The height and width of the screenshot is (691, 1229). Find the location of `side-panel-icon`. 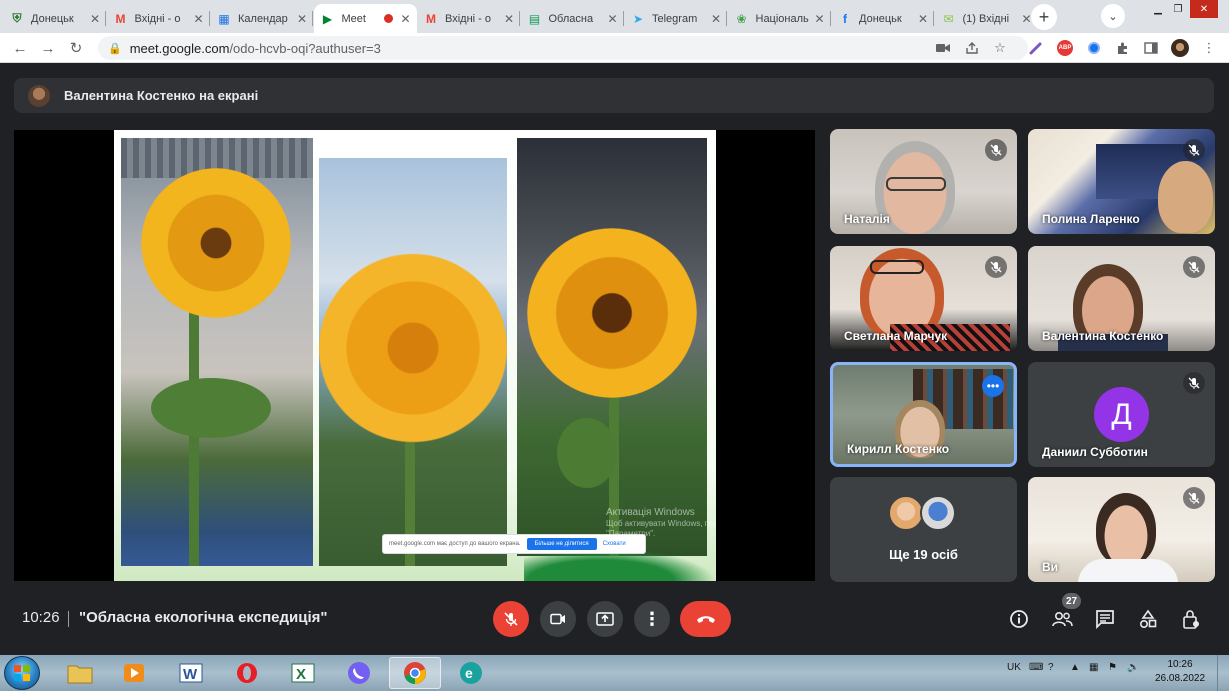

side-panel-icon is located at coordinates (1151, 48).